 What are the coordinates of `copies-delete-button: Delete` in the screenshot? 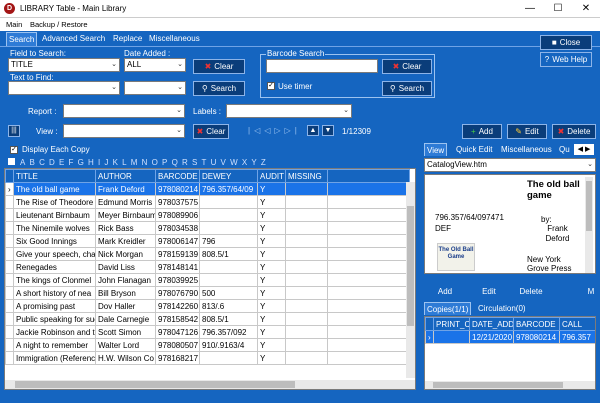 It's located at (531, 291).